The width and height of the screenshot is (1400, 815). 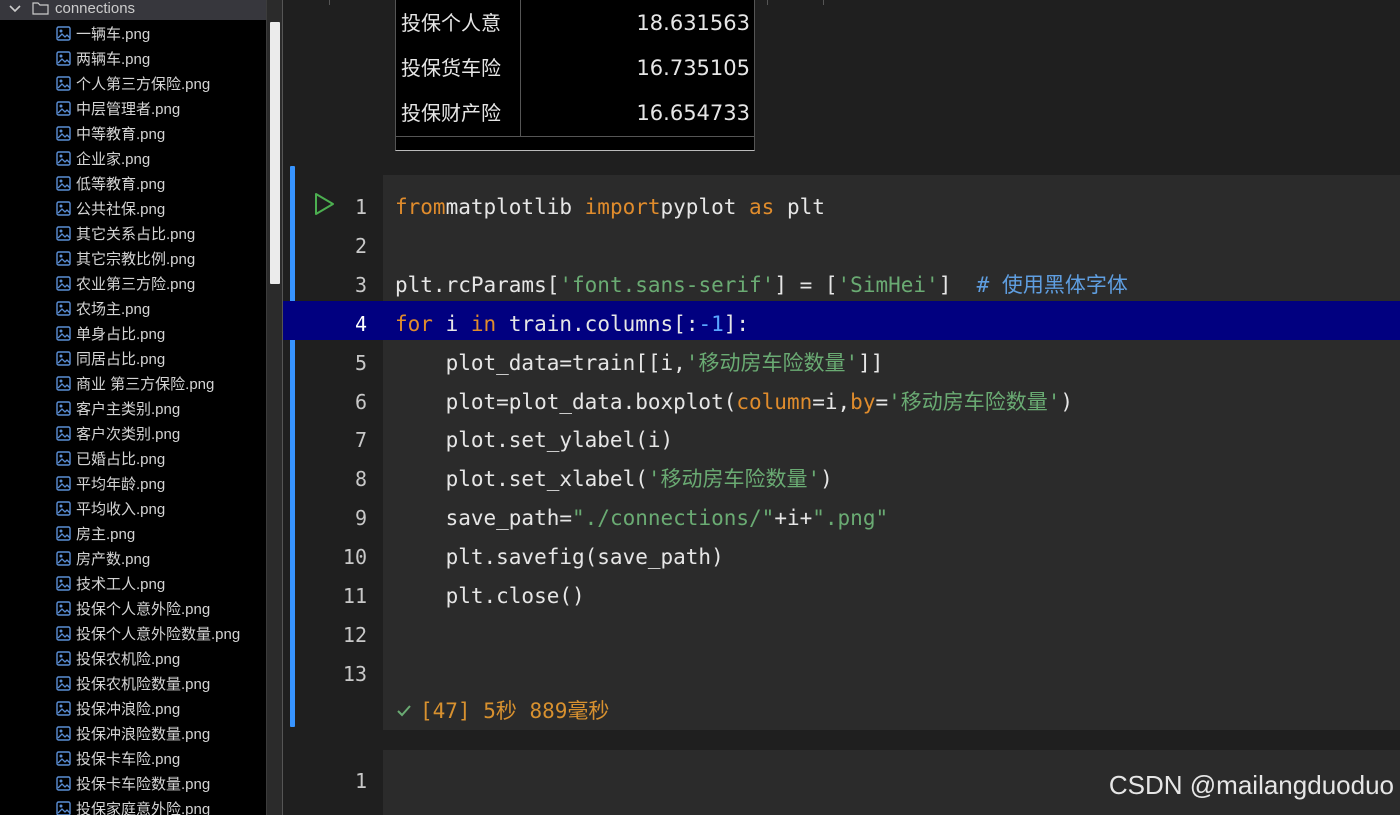 What do you see at coordinates (404, 711) in the screenshot?
I see `check-icon` at bounding box center [404, 711].